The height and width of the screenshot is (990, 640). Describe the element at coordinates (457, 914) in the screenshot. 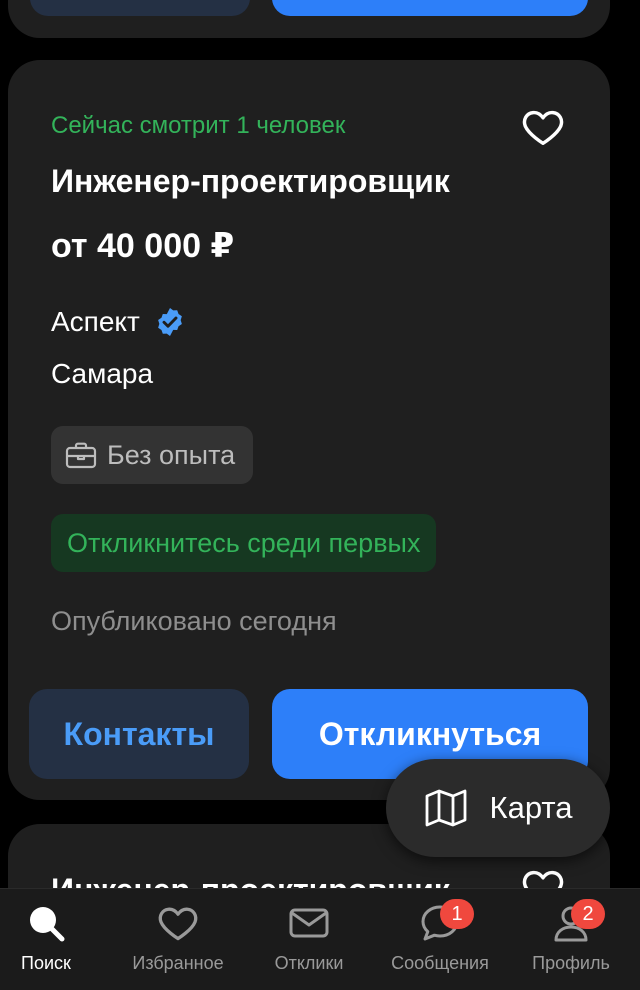

I see `messages-badge: 1` at that location.